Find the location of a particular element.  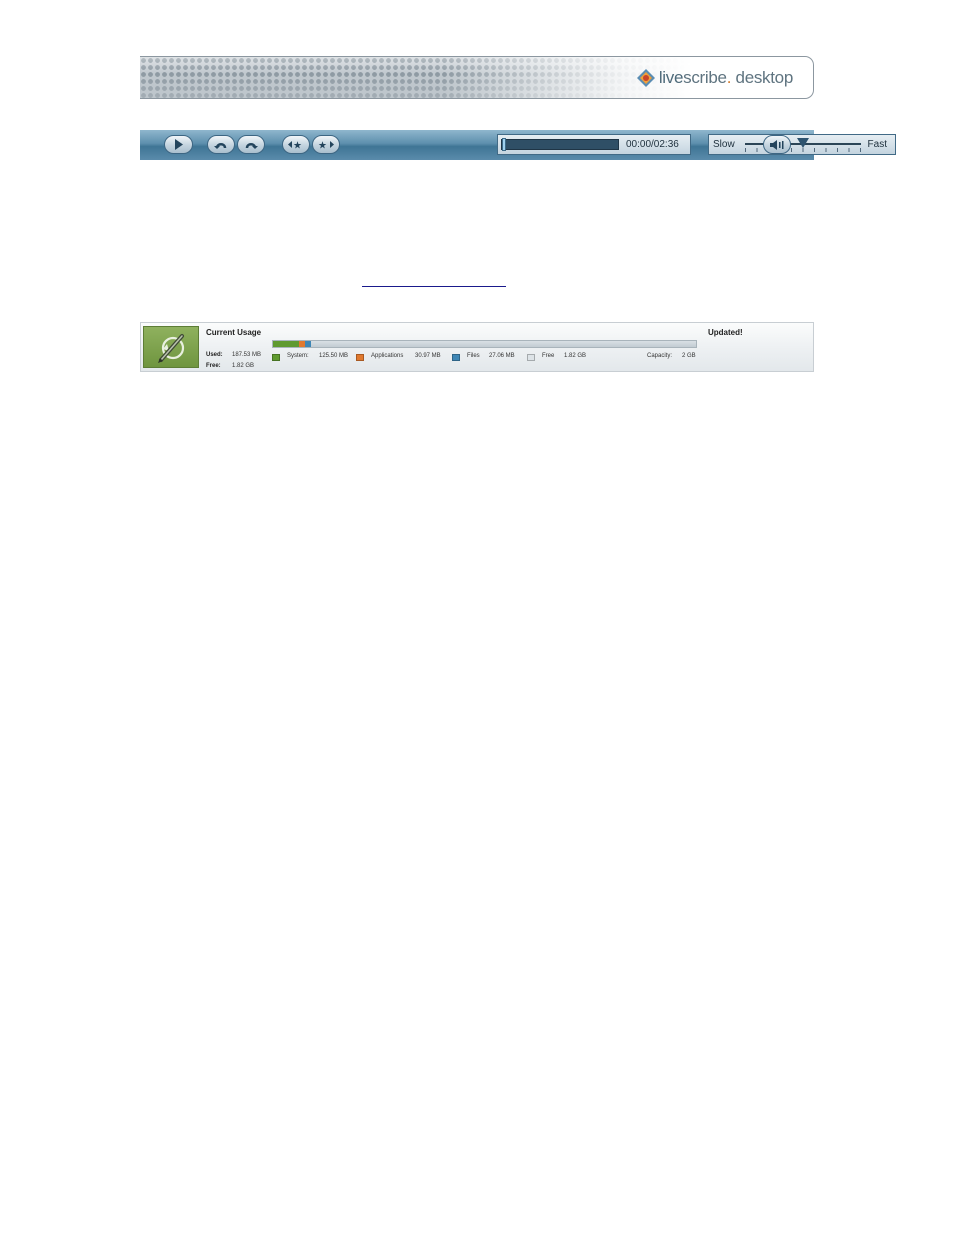

usage-bar-files is located at coordinates (308, 344).